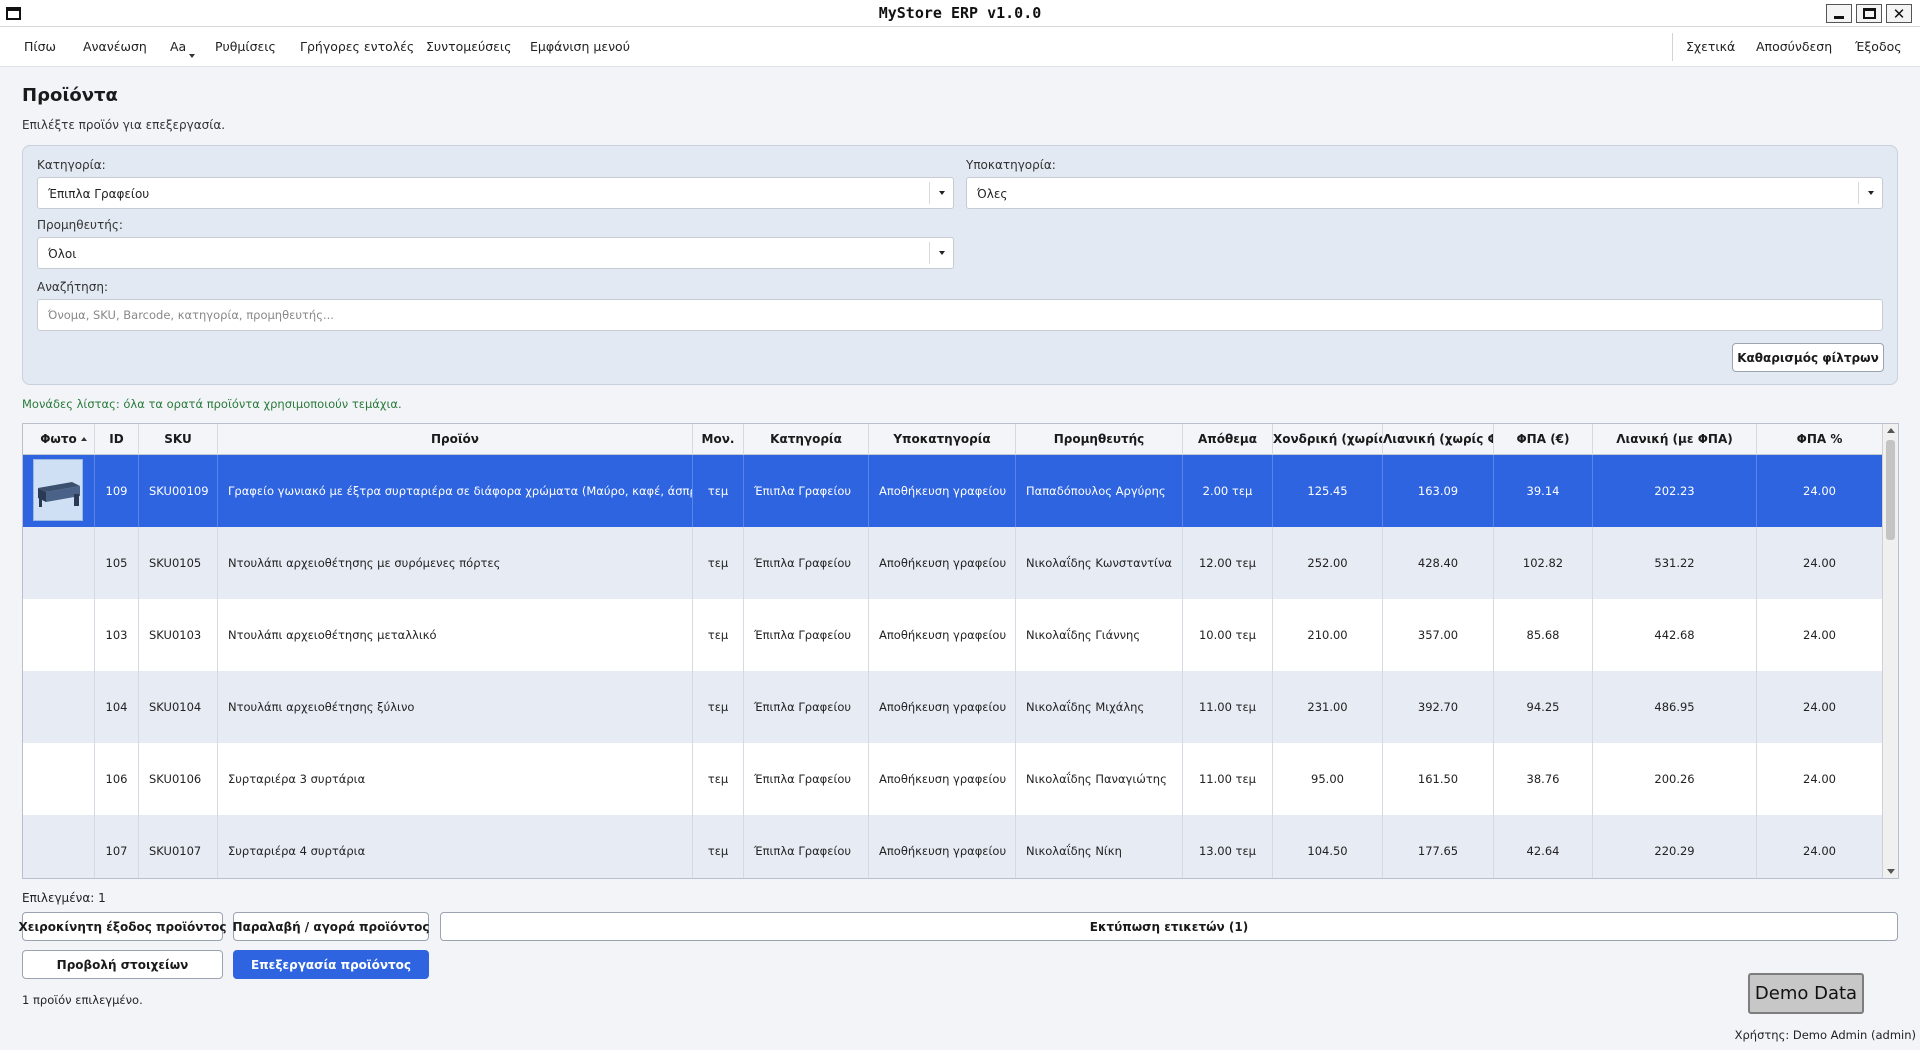 Image resolution: width=1920 pixels, height=1050 pixels. Describe the element at coordinates (1675, 779) in the screenshot. I see `cell-retail-vat: 200.26` at that location.